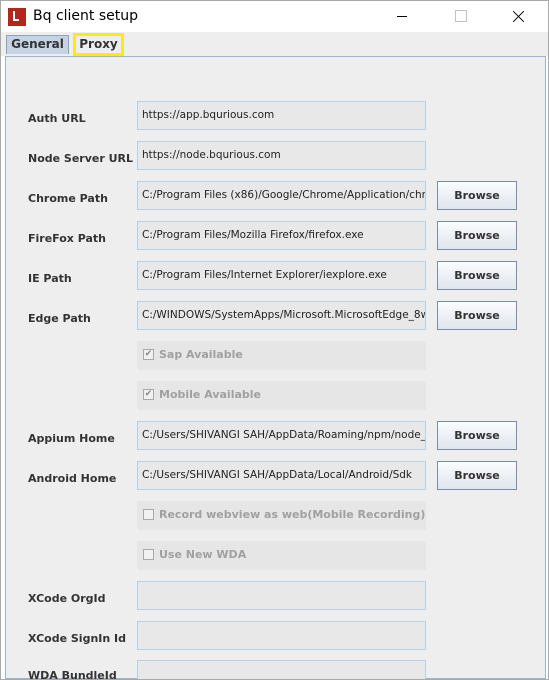  I want to click on sap-available-label: Sap Available, so click(201, 354).